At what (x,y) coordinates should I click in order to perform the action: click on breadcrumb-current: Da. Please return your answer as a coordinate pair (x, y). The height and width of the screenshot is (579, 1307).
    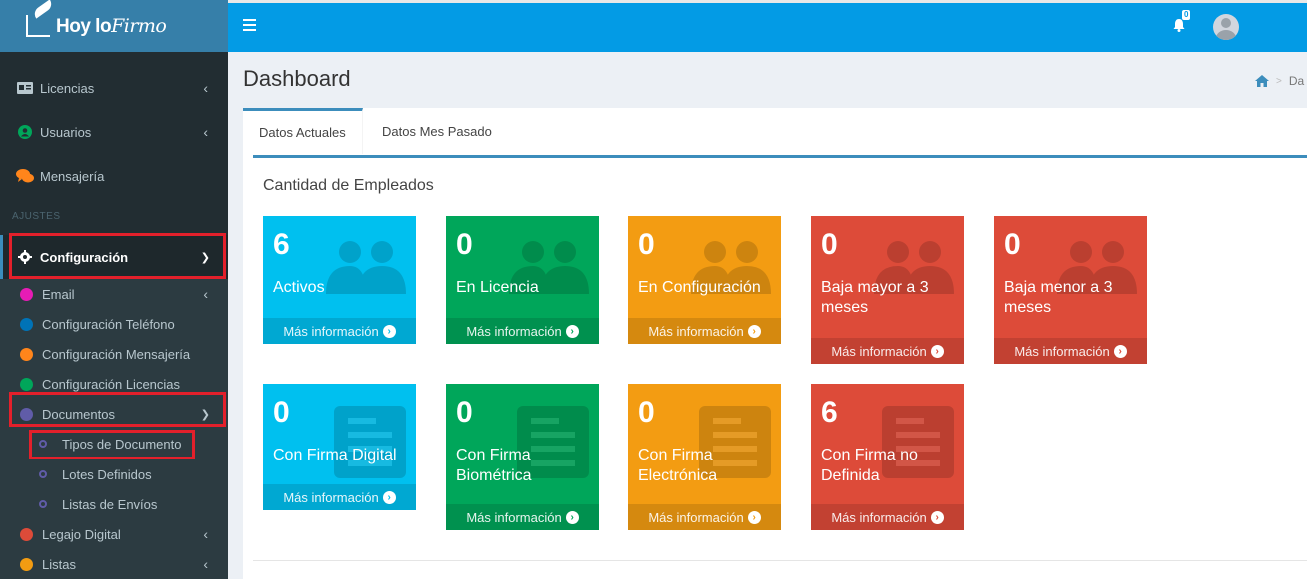
    Looking at the image, I should click on (1296, 81).